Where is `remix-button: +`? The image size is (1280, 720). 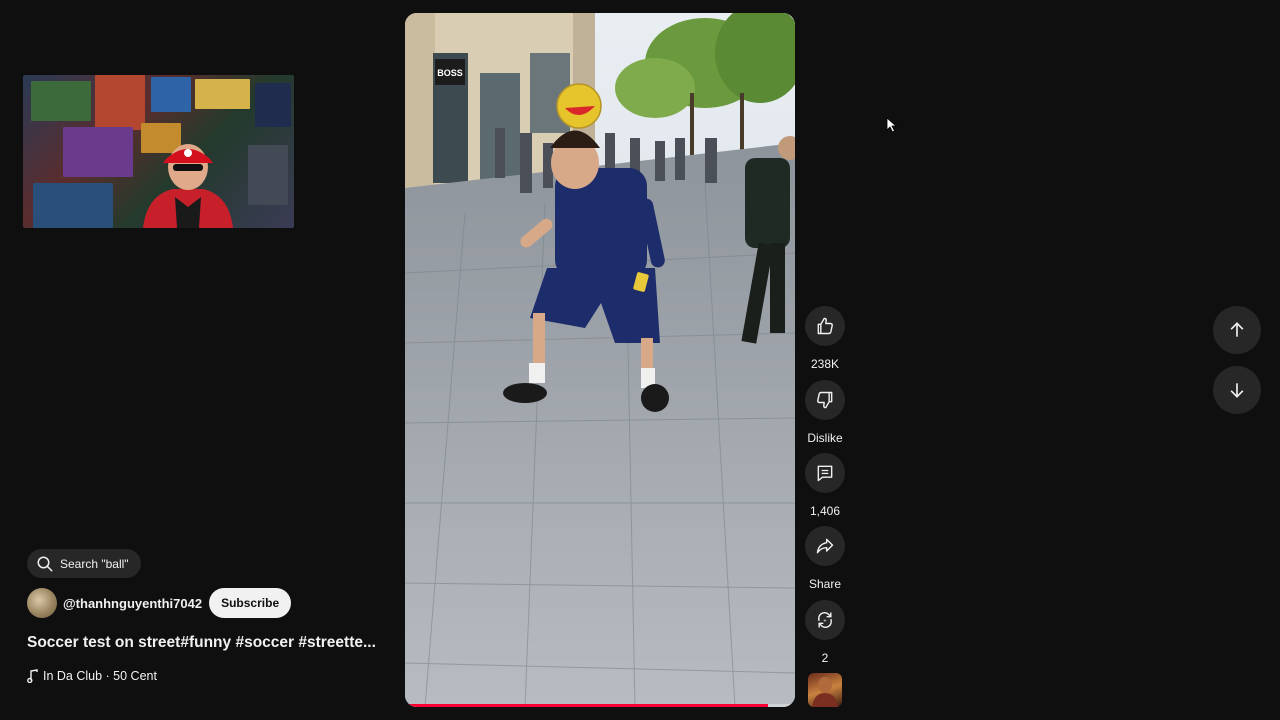 remix-button: + is located at coordinates (825, 620).